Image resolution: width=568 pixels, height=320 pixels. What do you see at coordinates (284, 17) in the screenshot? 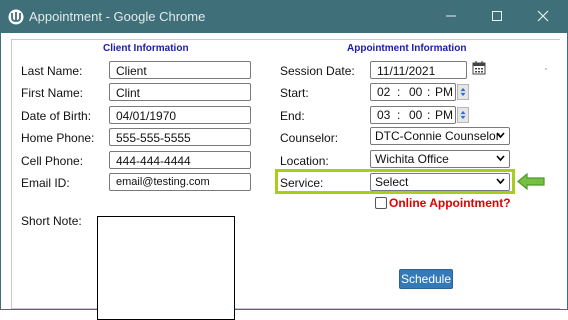
I see `title-bar: Appointment - Google Chrome` at bounding box center [284, 17].